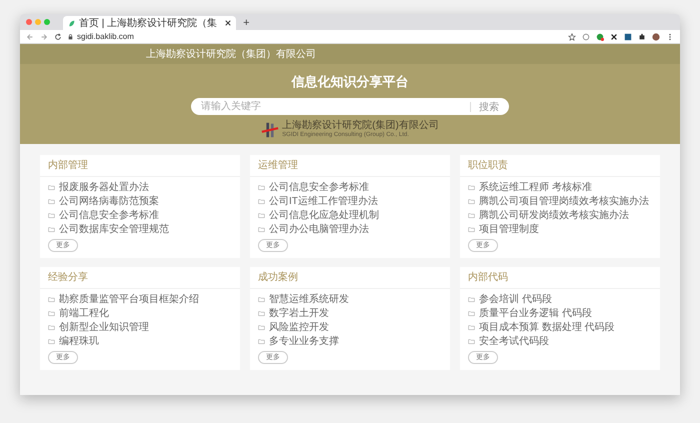 This screenshot has height=423, width=700. What do you see at coordinates (246, 23) in the screenshot?
I see `new-tab-button: +` at bounding box center [246, 23].